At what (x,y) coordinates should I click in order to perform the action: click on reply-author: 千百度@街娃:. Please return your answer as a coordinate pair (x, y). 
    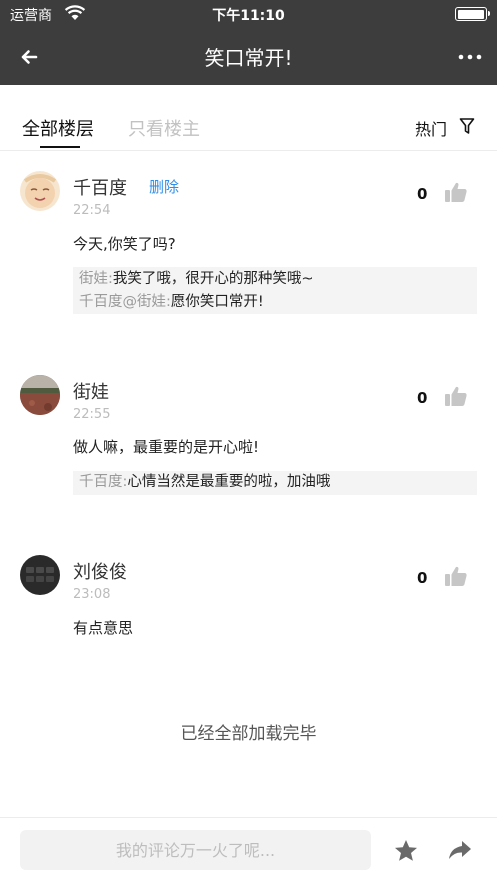
    Looking at the image, I should click on (125, 302).